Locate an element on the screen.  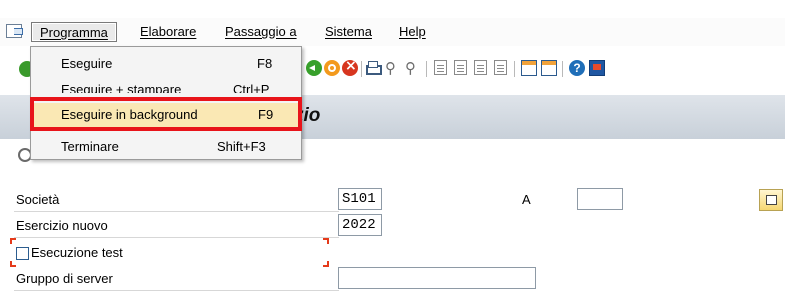
previous-page-icon is located at coordinates (460, 67).